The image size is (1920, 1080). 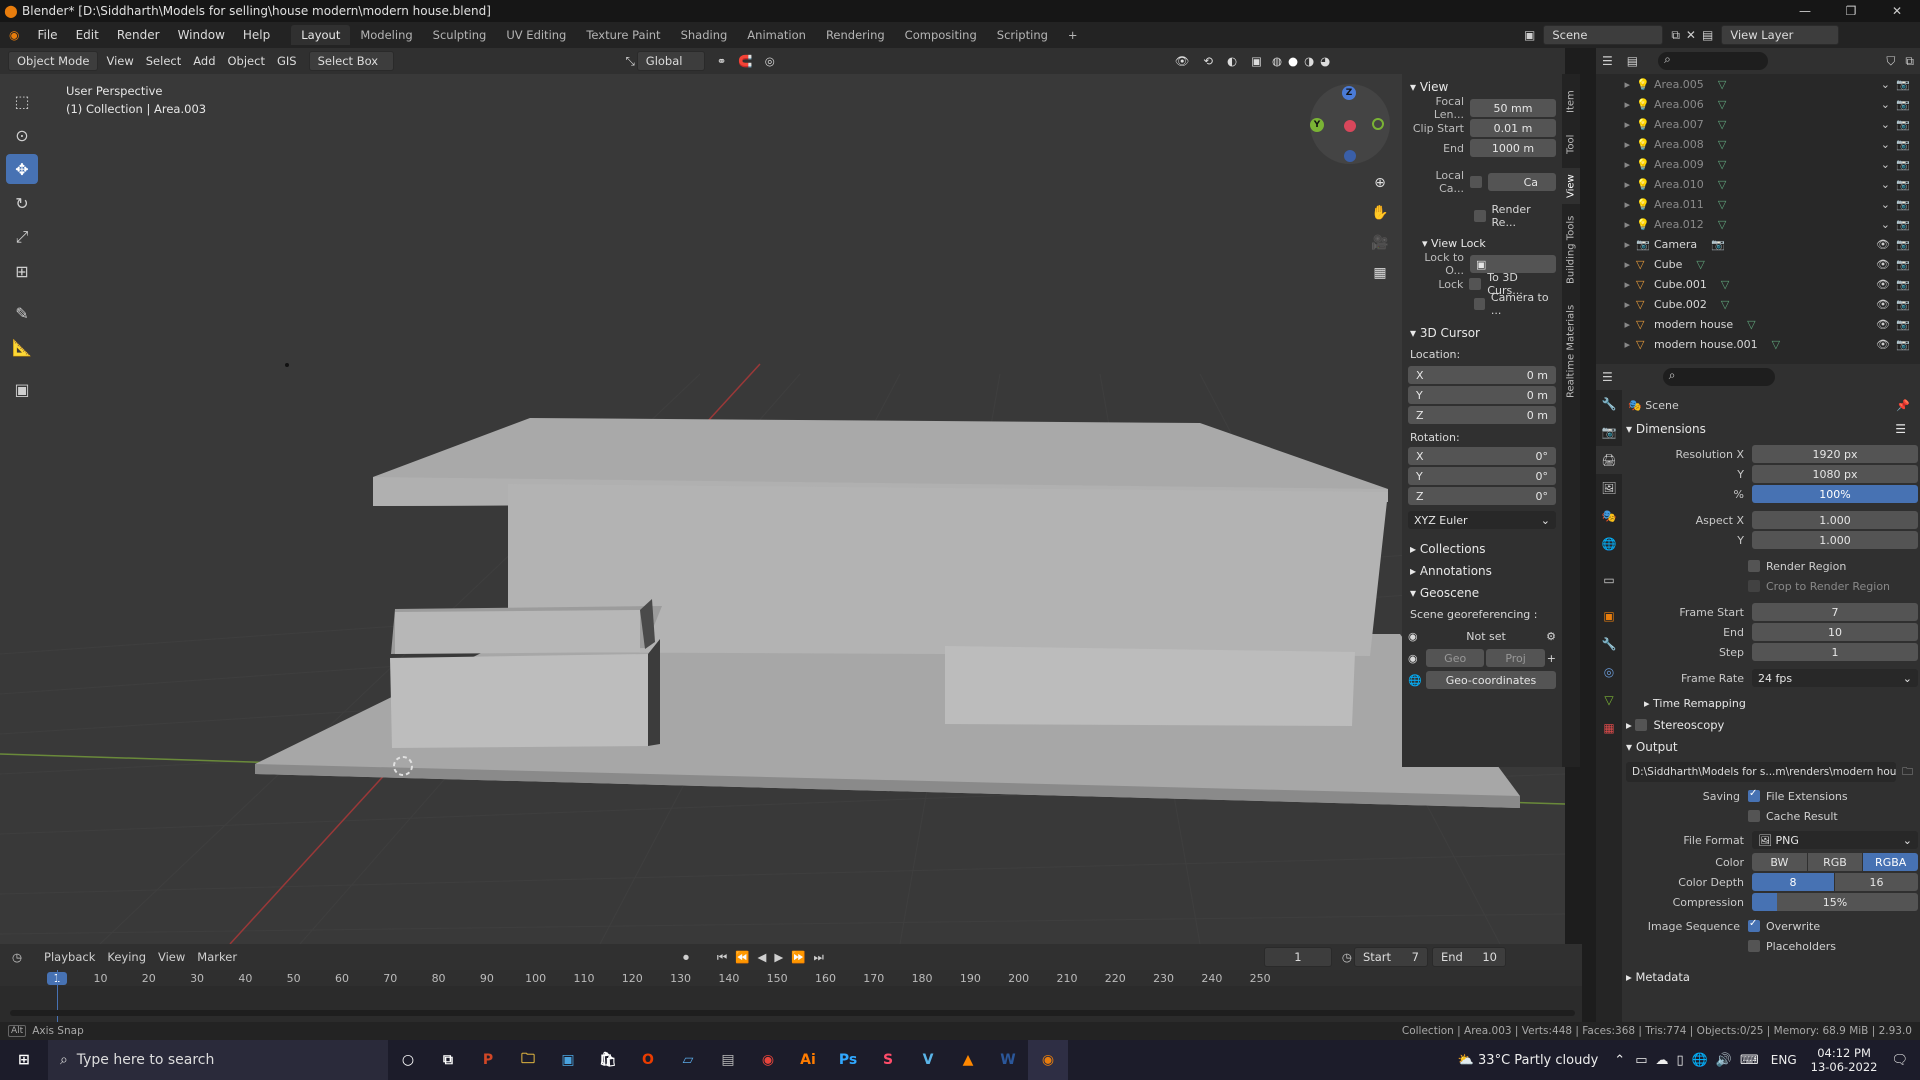 I want to click on frame-rate-dropdown: 24 fps ⌄, so click(x=1835, y=678).